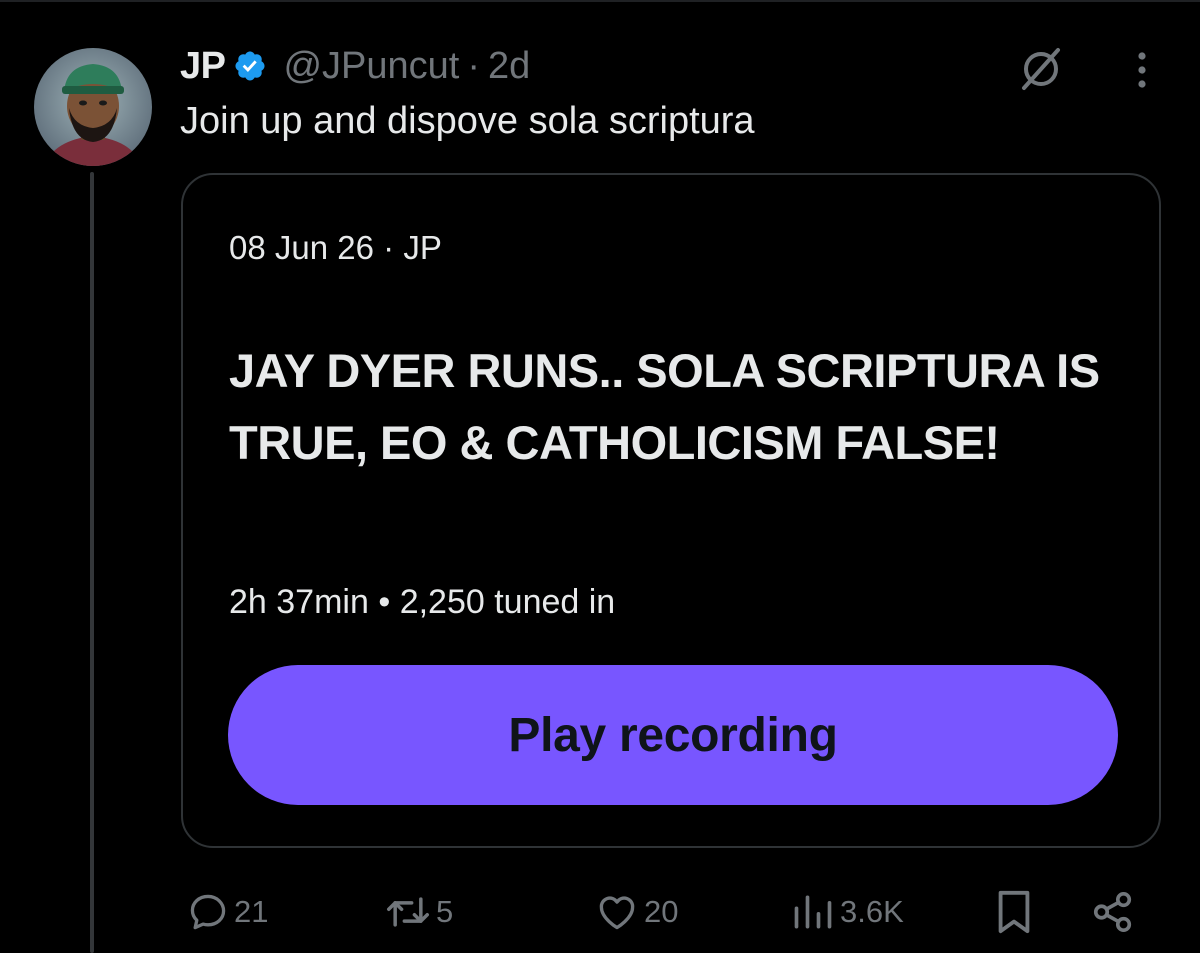 The width and height of the screenshot is (1200, 953). What do you see at coordinates (507, 602) in the screenshot?
I see `space-listeners: 2,250 tuned in` at bounding box center [507, 602].